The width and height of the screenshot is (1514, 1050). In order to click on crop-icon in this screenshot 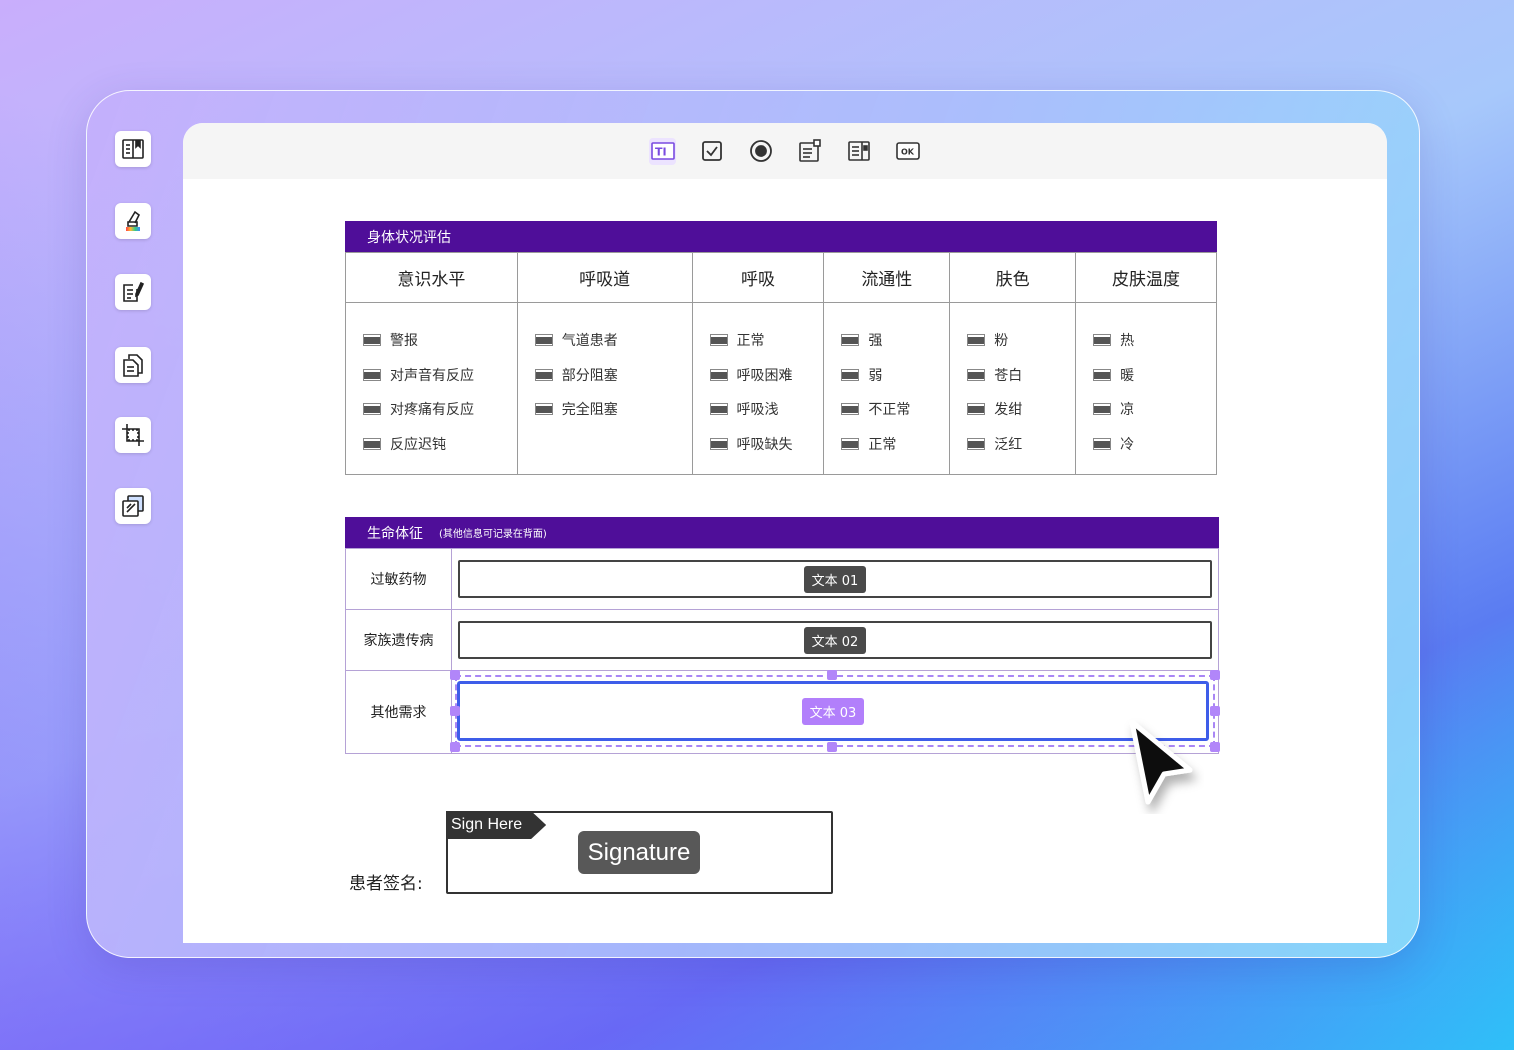, I will do `click(133, 435)`.